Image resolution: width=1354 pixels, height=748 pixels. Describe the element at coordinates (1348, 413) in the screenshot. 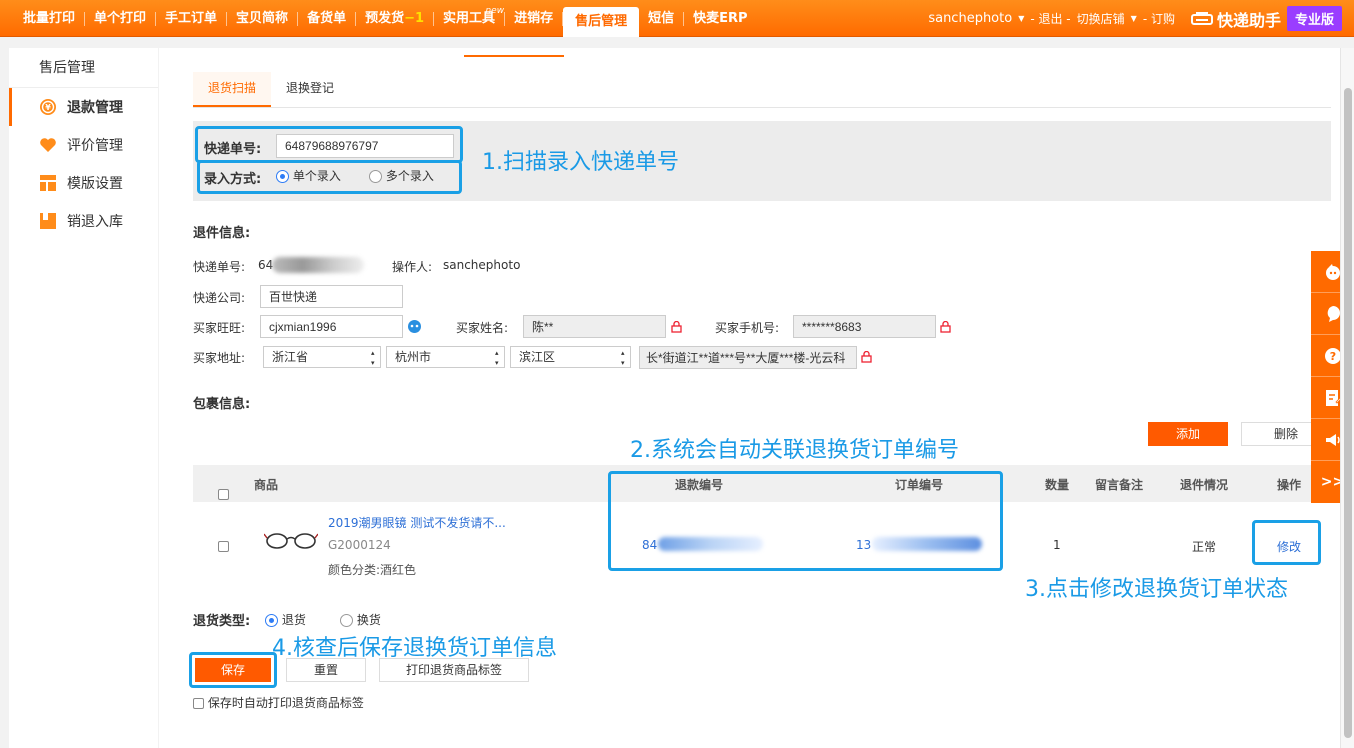

I see `scrollbar-thumb` at that location.